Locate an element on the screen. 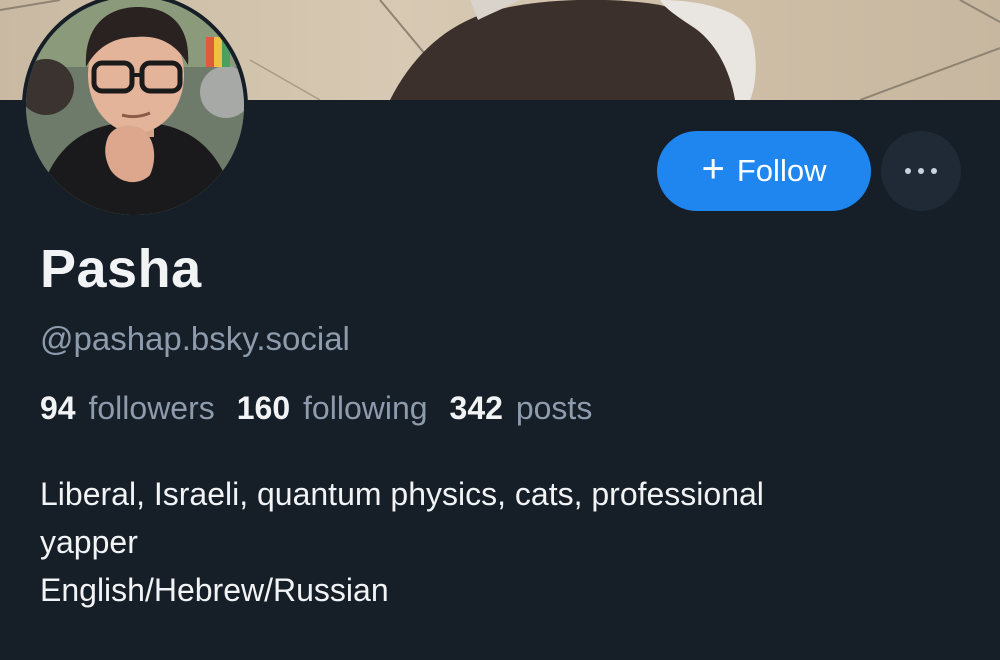 The height and width of the screenshot is (660, 1000). followers-stat: 94 followers is located at coordinates (127, 408).